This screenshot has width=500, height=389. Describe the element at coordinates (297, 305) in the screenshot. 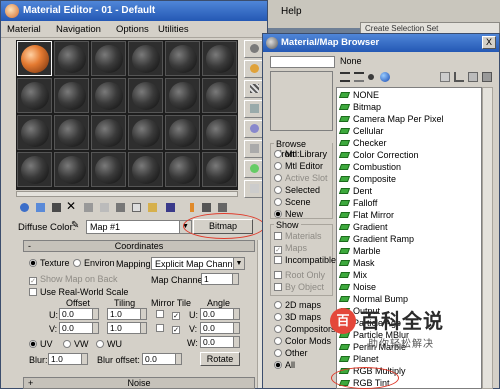

I see `category-2d-maps-radio: 2D maps` at that location.